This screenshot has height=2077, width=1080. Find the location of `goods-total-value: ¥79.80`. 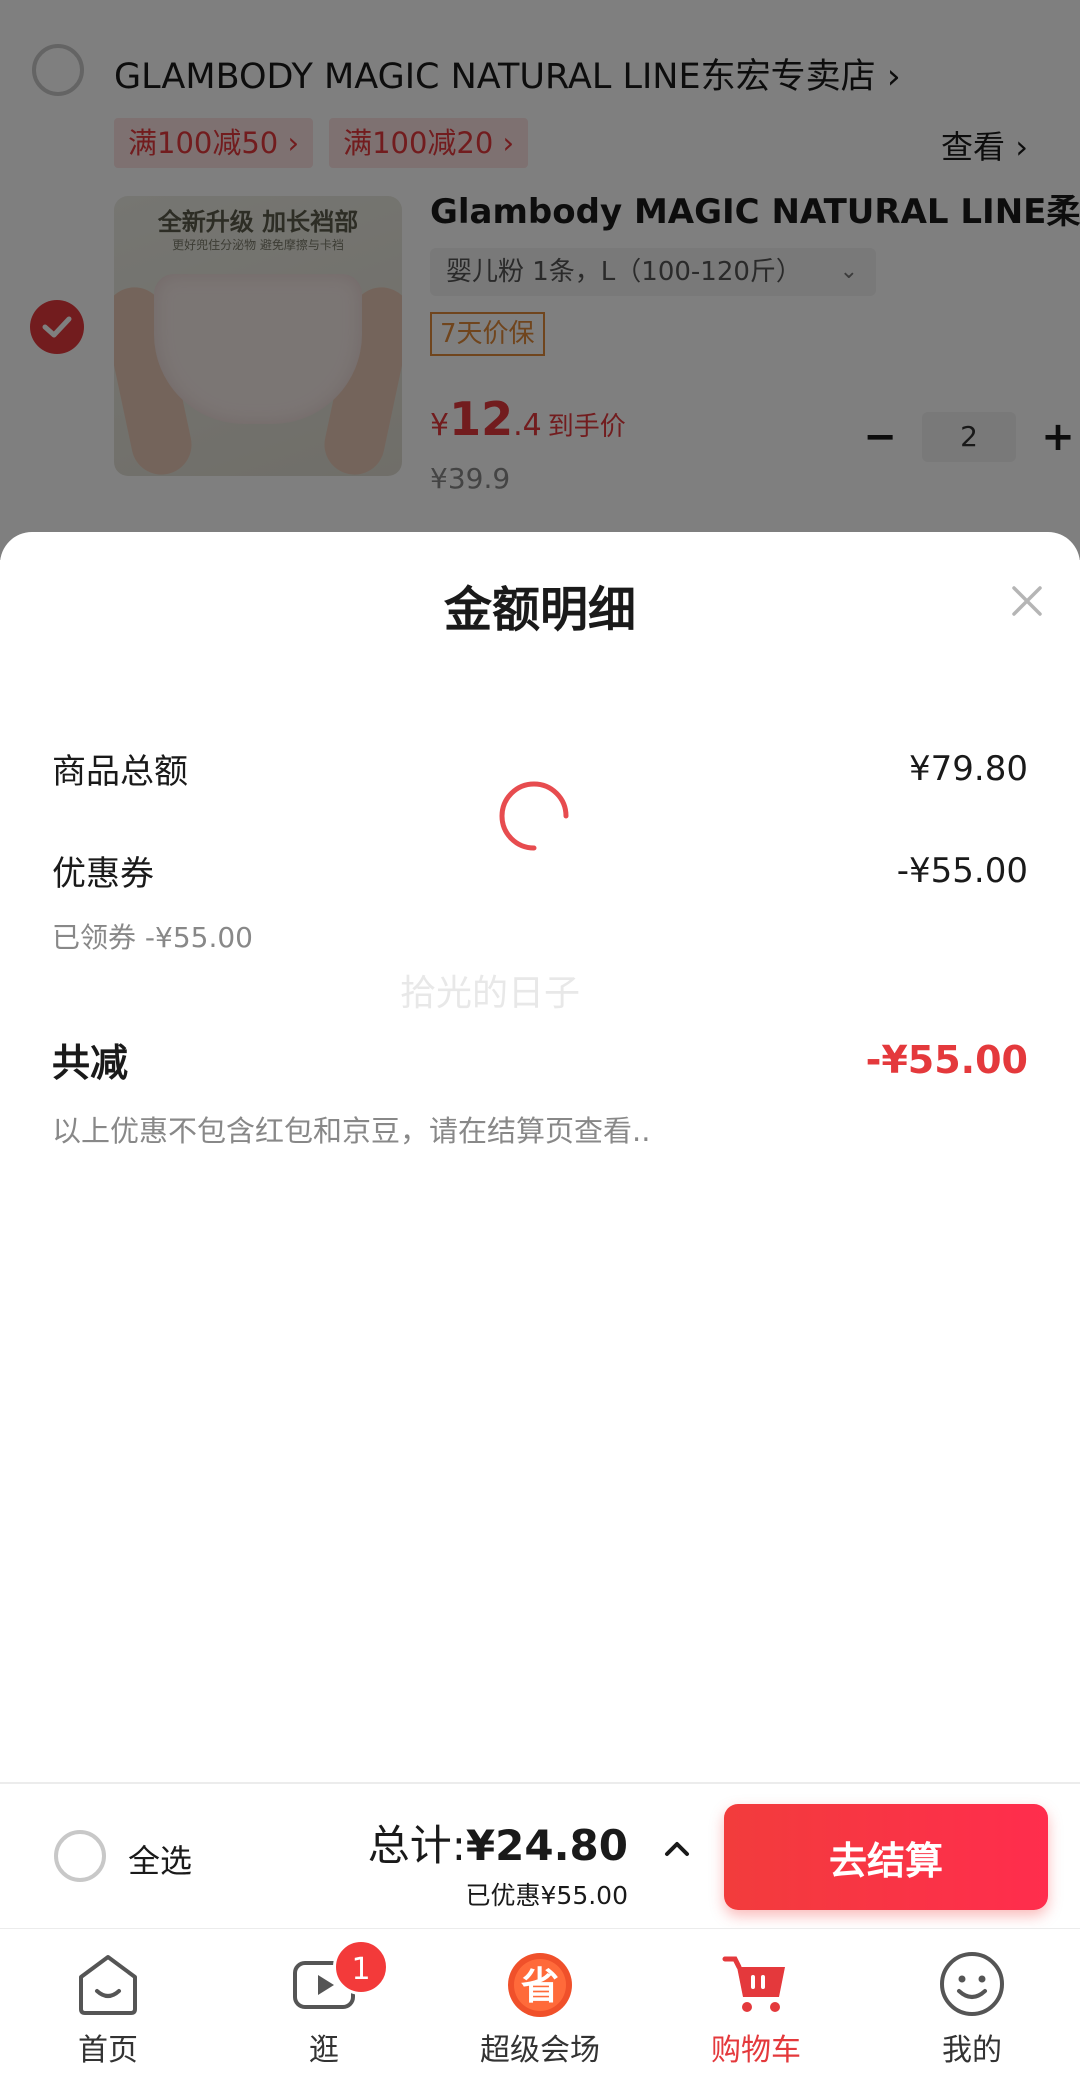

goods-total-value: ¥79.80 is located at coordinates (968, 768).